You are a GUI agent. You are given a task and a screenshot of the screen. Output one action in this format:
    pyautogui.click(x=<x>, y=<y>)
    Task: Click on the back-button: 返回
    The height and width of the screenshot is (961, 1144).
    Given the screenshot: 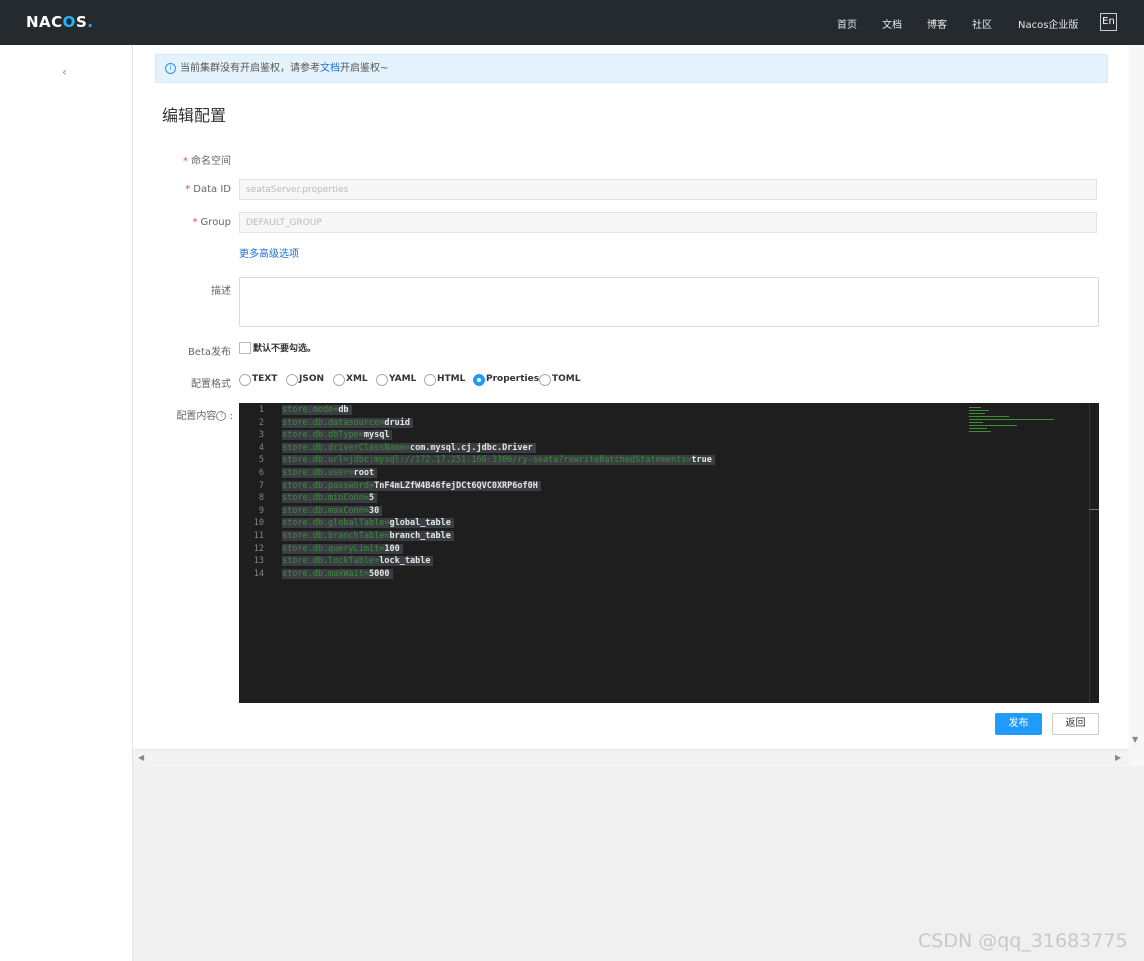 What is the action you would take?
    pyautogui.click(x=1075, y=724)
    